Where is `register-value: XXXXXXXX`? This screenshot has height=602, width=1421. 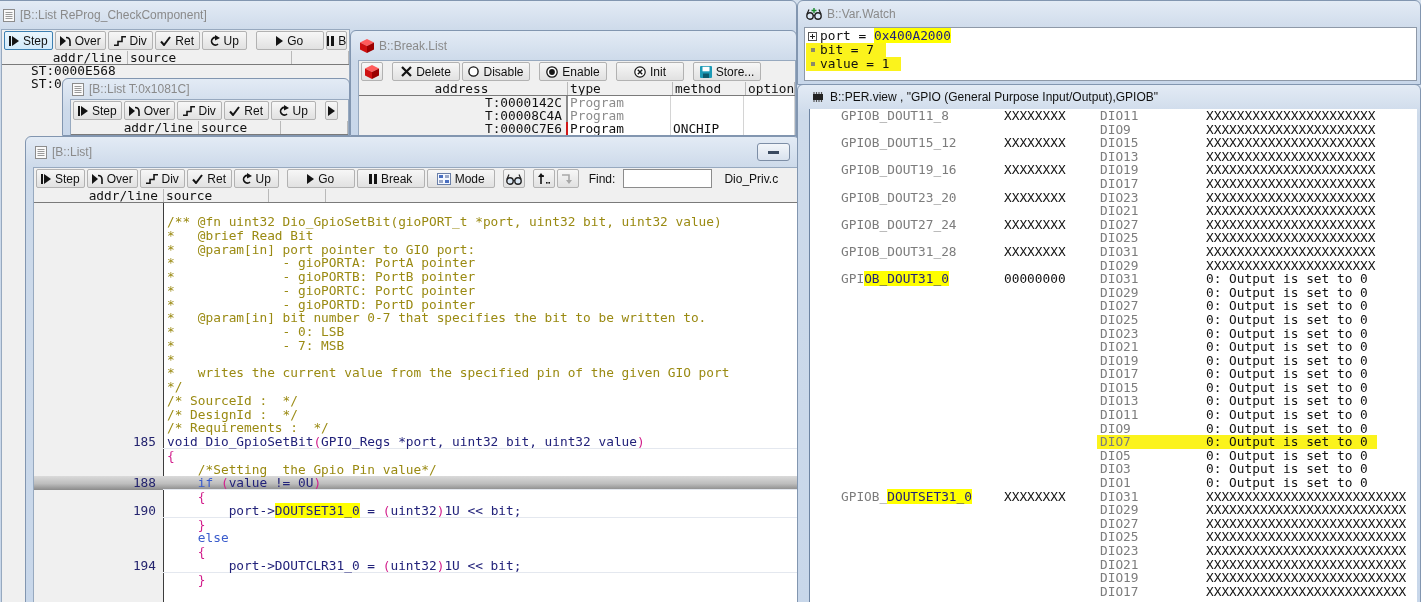 register-value: XXXXXXXX is located at coordinates (1035, 197).